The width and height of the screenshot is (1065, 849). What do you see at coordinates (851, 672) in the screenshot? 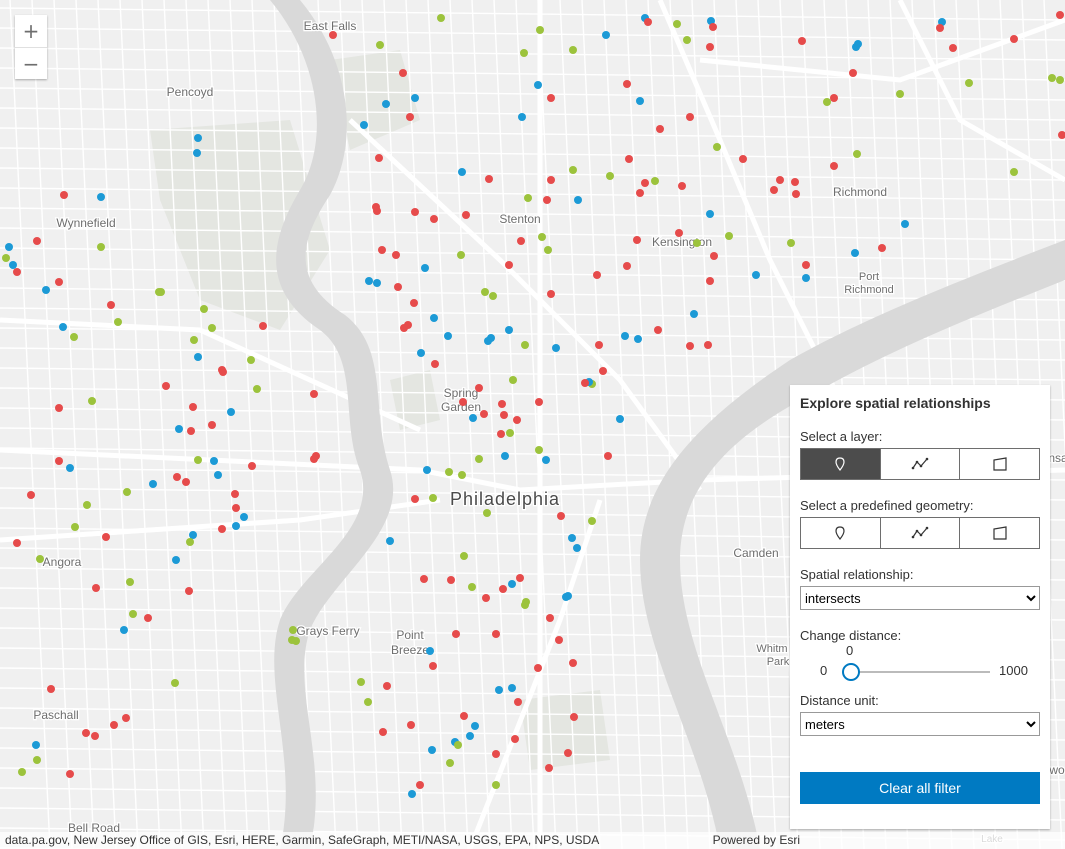
I see `slider-thumb` at bounding box center [851, 672].